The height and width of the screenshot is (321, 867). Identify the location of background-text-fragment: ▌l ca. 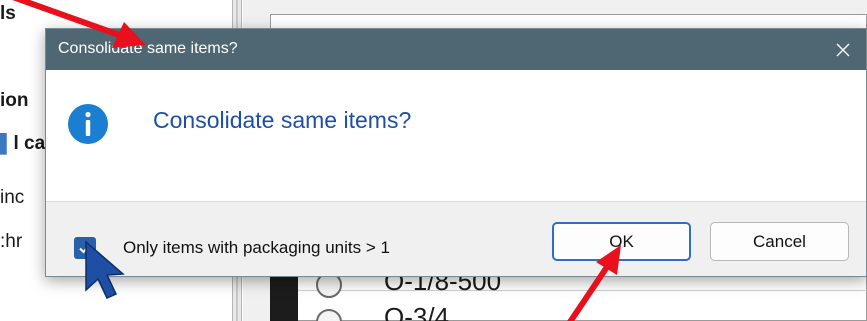
(22, 144).